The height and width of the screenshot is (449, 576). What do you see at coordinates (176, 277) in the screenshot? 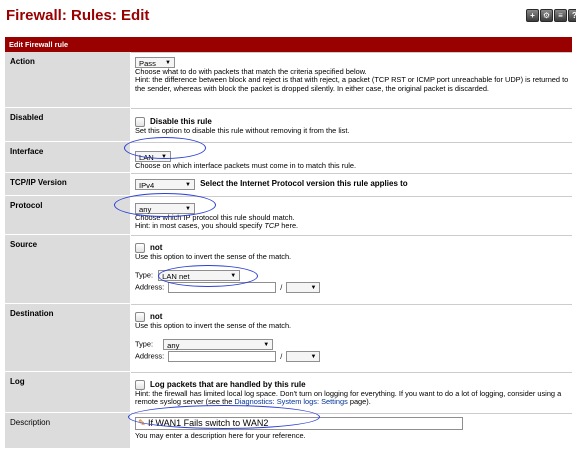
I see `source-type-value: LAN net` at bounding box center [176, 277].